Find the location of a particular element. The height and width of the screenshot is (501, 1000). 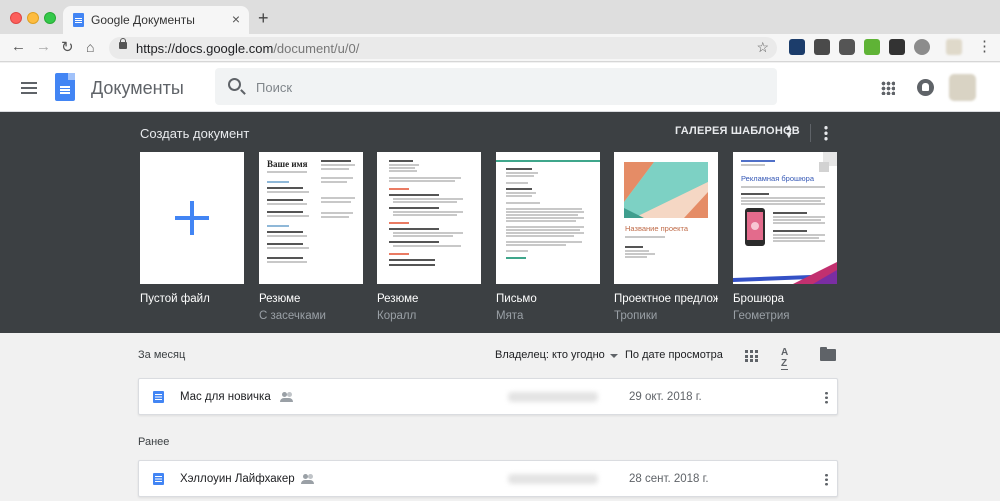

bookmark-star-icon: ☆ is located at coordinates (762, 47).